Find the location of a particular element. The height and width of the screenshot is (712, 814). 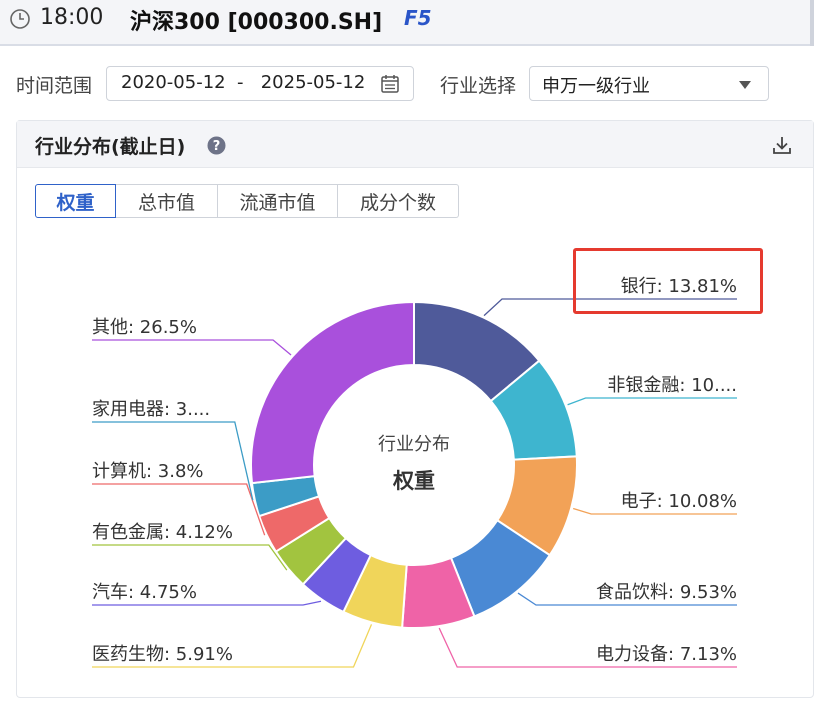

slice-label: 电力设备: 7.13% is located at coordinates (666, 654).